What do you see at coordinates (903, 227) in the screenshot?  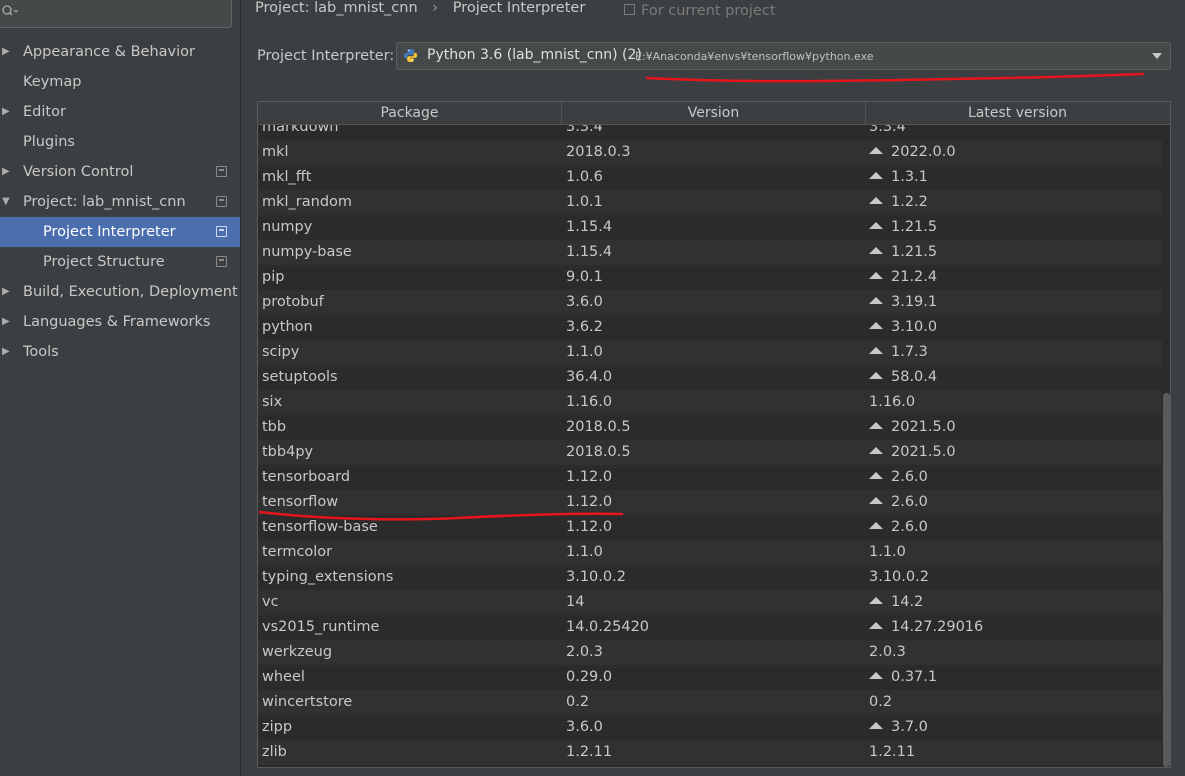 I see `latest-version-cell: 1.21.5` at bounding box center [903, 227].